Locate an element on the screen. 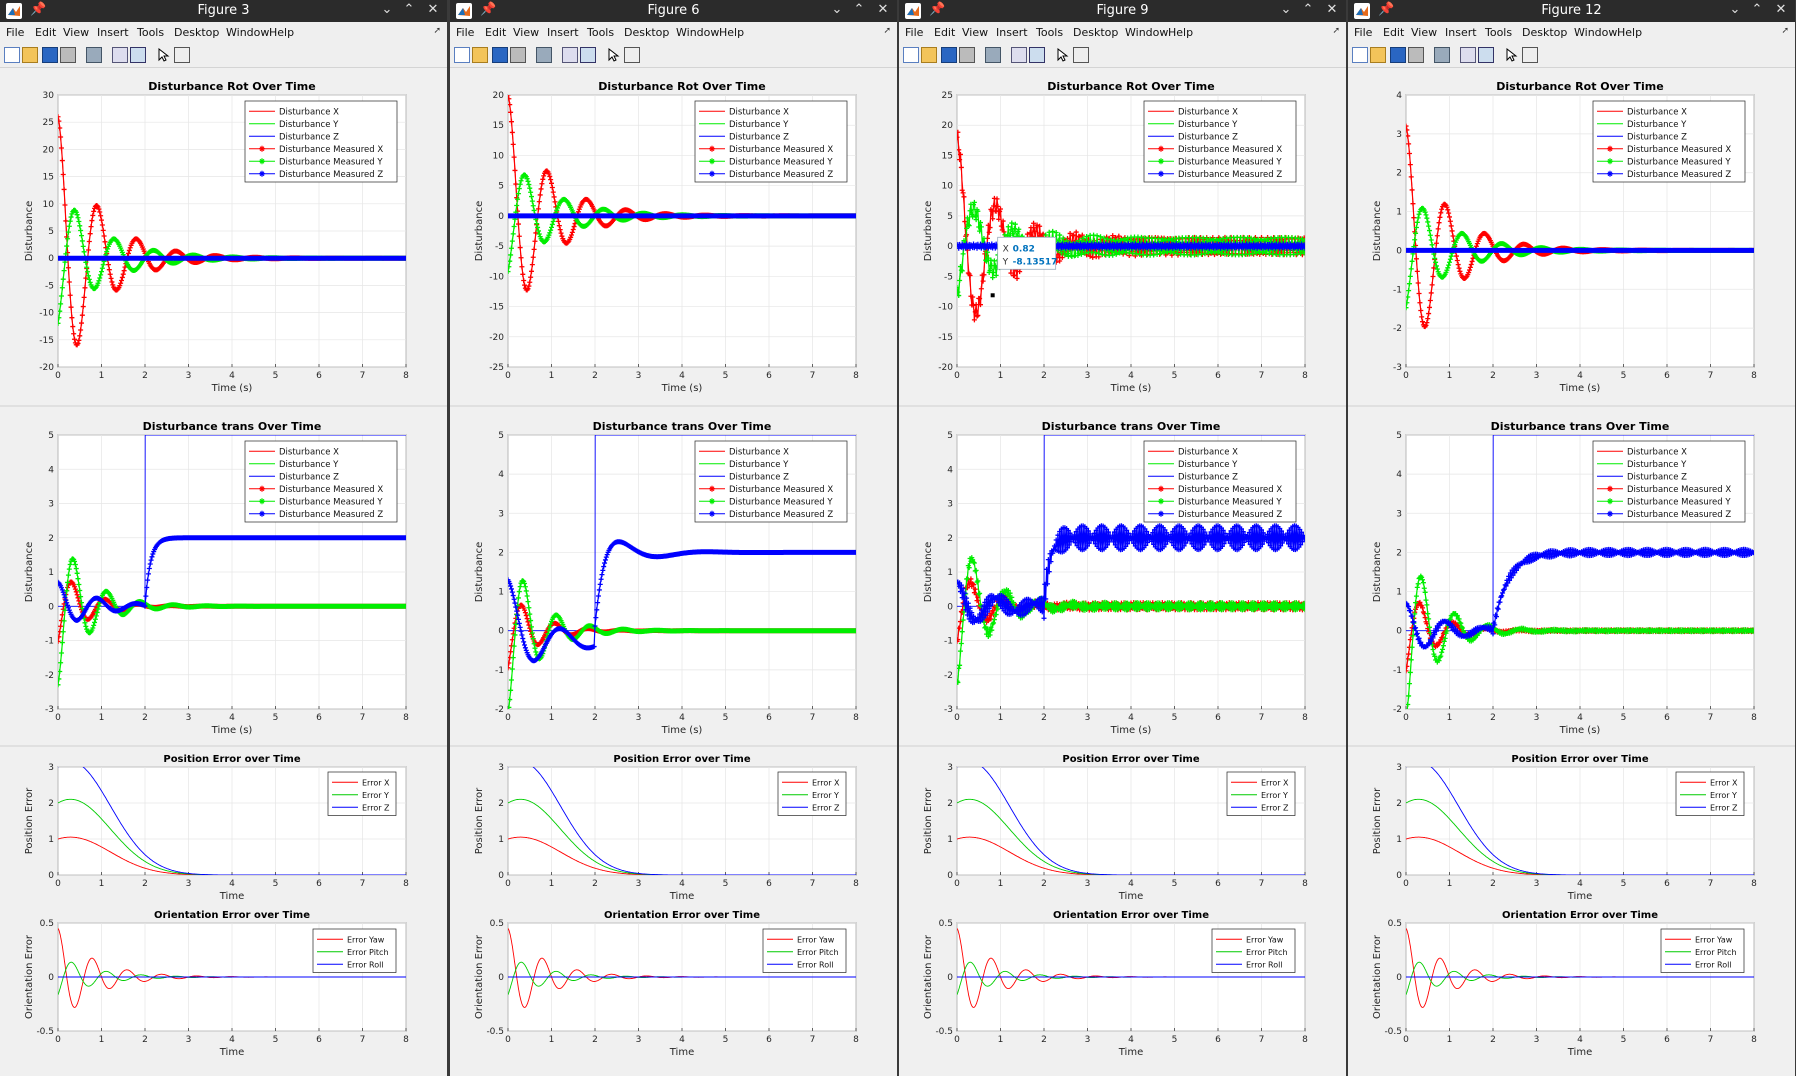 The image size is (1796, 1076). window-title-bar: 📌 Figure 9 ⌄ ⌃ ✕ is located at coordinates (1122, 11).